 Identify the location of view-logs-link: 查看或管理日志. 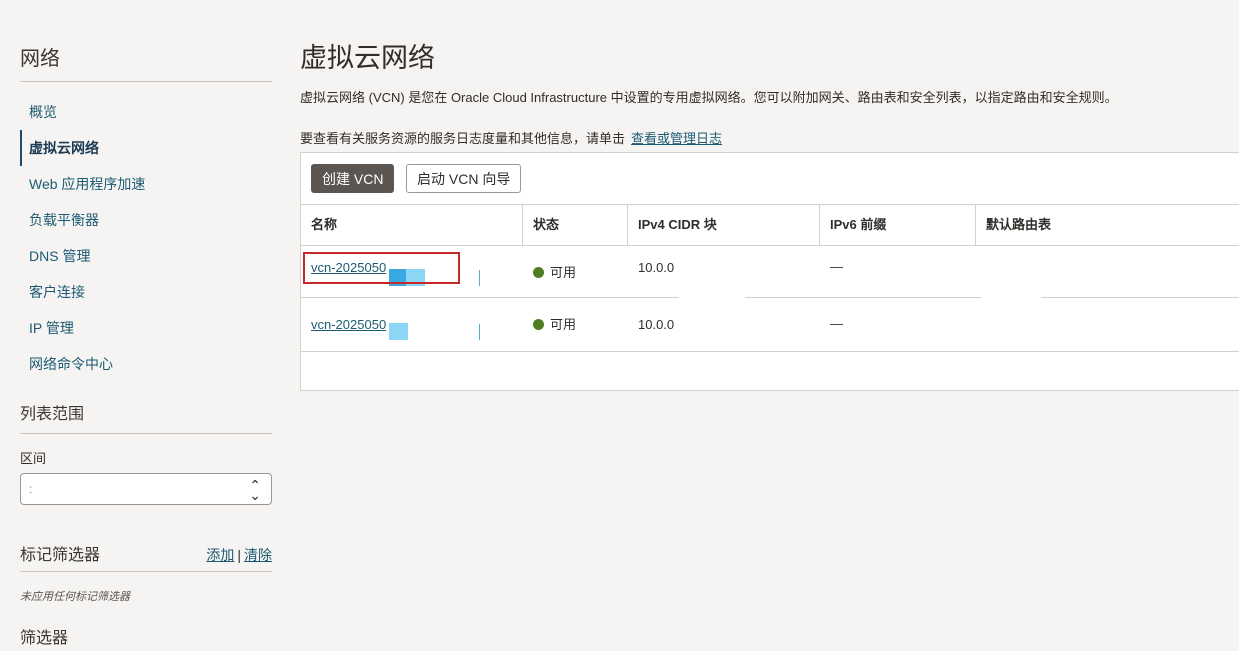
(676, 138).